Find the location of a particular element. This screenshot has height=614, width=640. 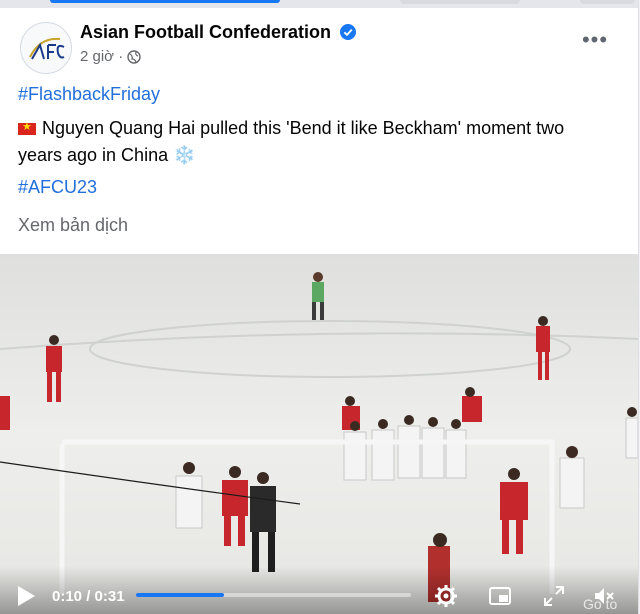

settings-icon is located at coordinates (446, 596).